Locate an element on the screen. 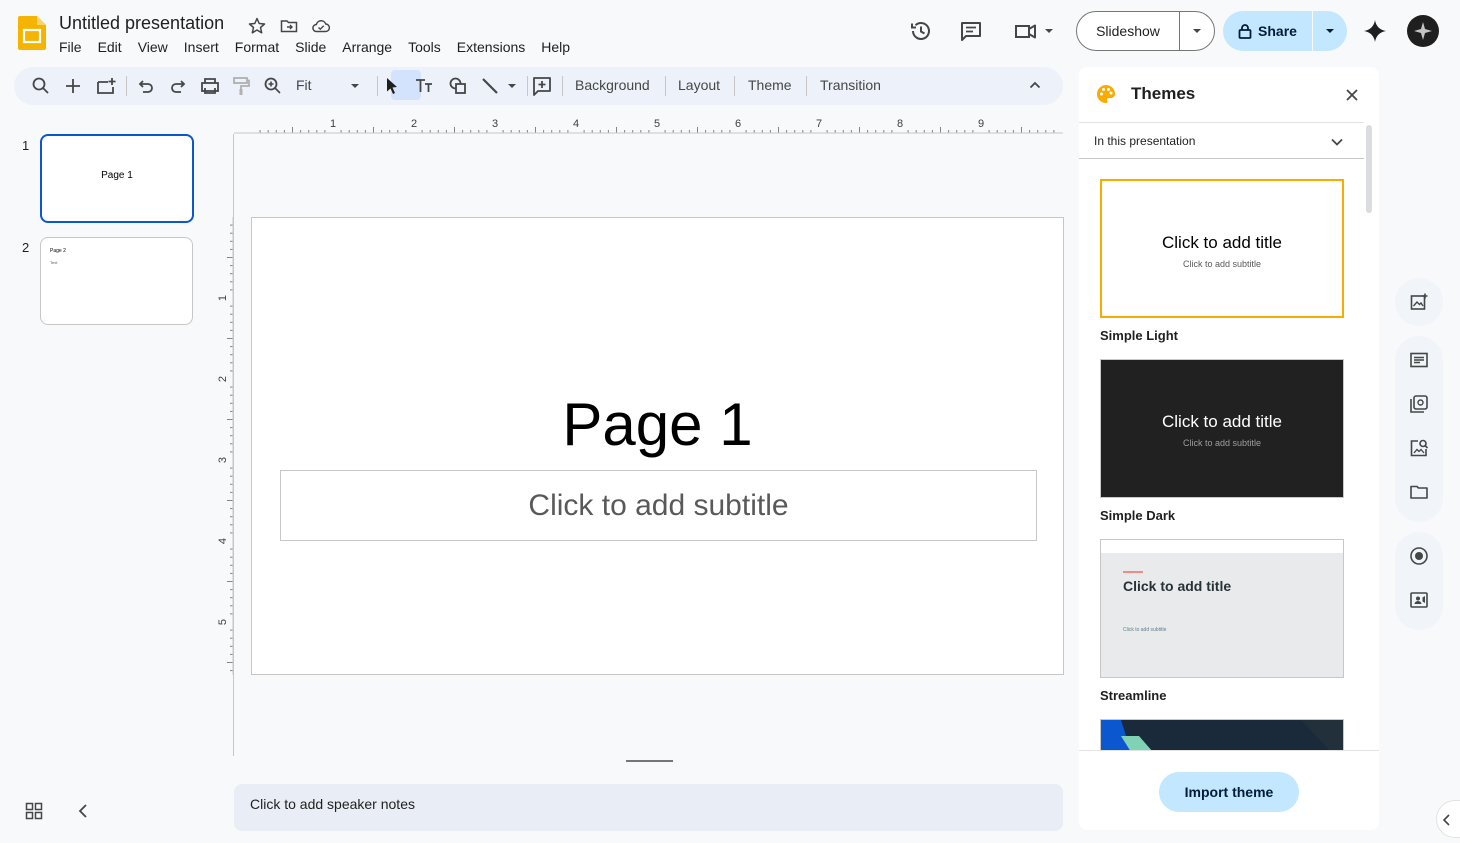  comment-icon is located at coordinates (971, 31).